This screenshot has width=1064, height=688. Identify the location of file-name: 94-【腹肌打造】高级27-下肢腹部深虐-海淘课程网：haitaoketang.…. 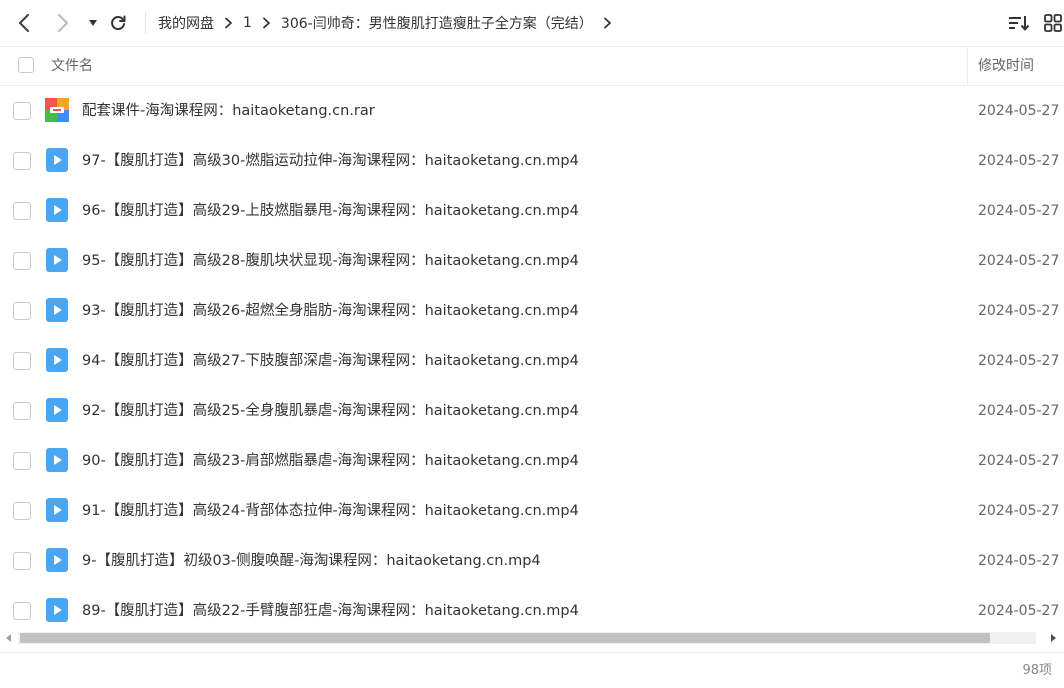
(330, 361).